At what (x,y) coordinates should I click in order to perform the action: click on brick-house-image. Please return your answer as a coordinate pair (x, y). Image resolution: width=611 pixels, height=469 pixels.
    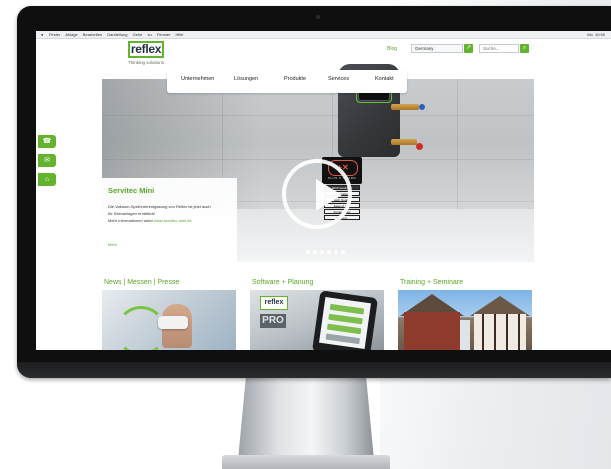
    Looking at the image, I should click on (432, 331).